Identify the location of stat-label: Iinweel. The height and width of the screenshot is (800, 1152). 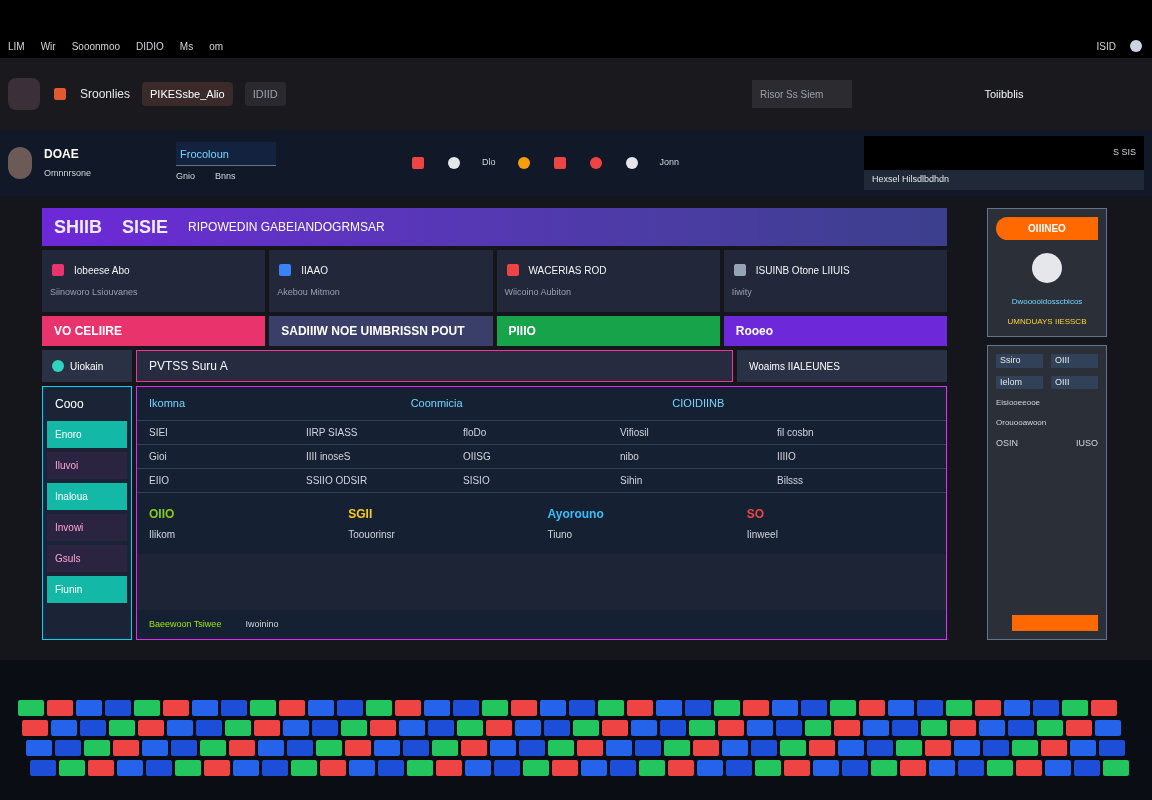
(762, 534).